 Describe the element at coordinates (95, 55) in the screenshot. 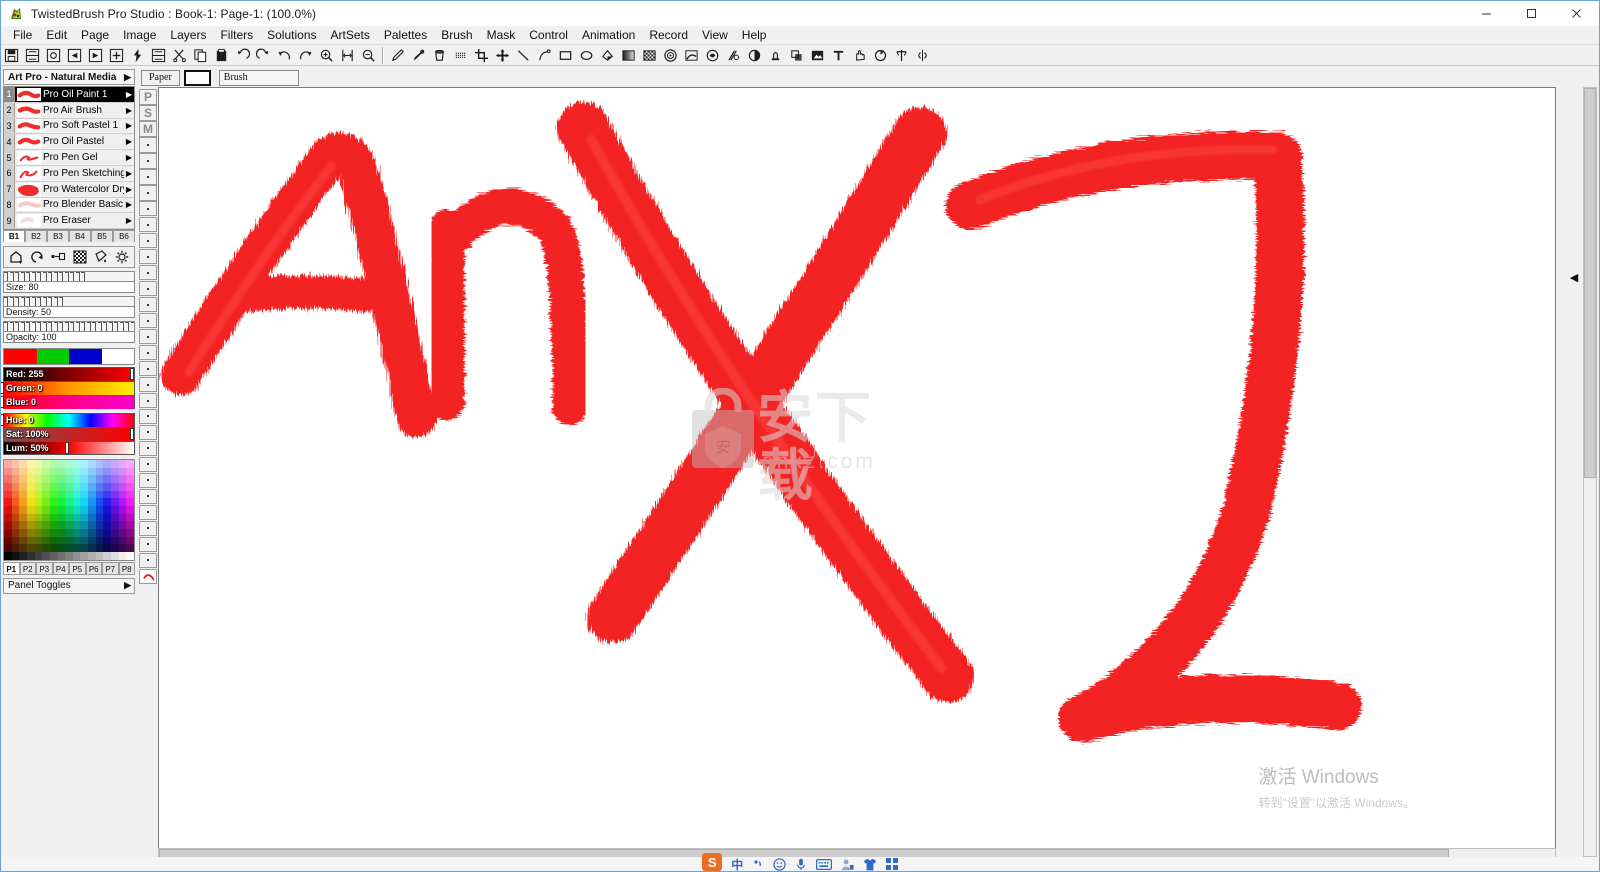

I see `page-next-icon` at that location.